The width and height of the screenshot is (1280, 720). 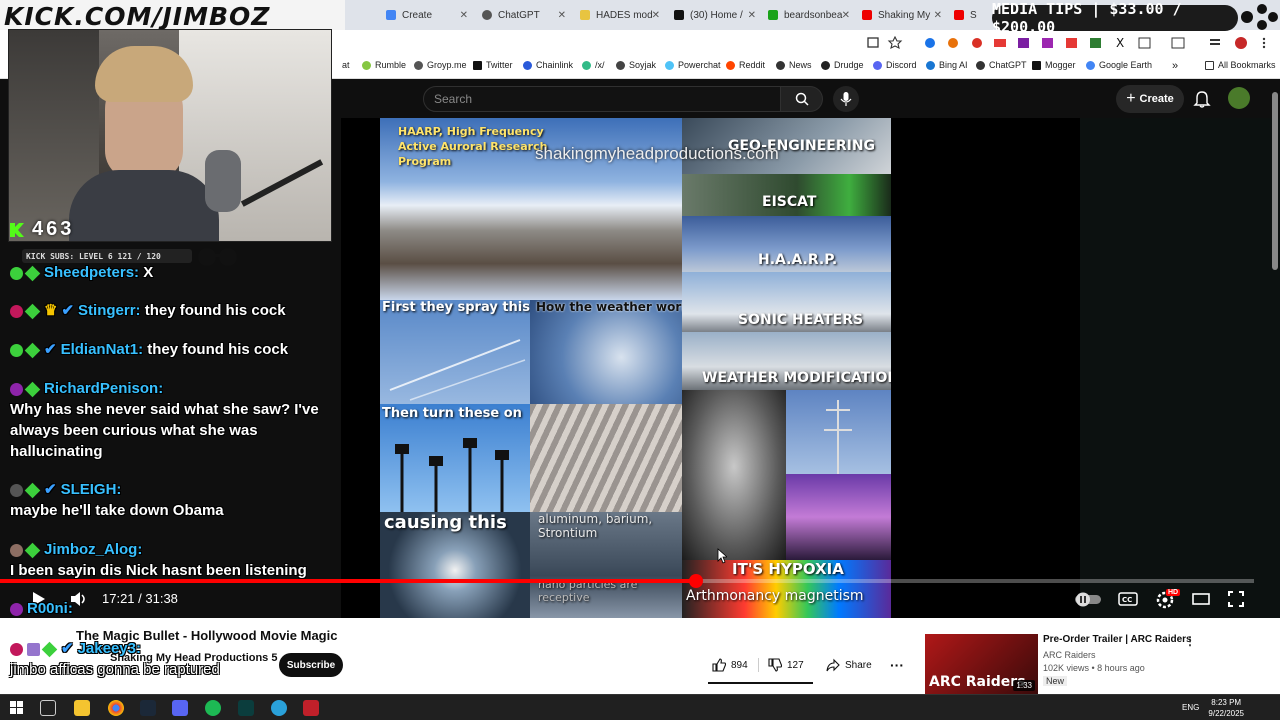 What do you see at coordinates (93, 549) in the screenshot?
I see `chat-username: Jimboz_Alog:` at bounding box center [93, 549].